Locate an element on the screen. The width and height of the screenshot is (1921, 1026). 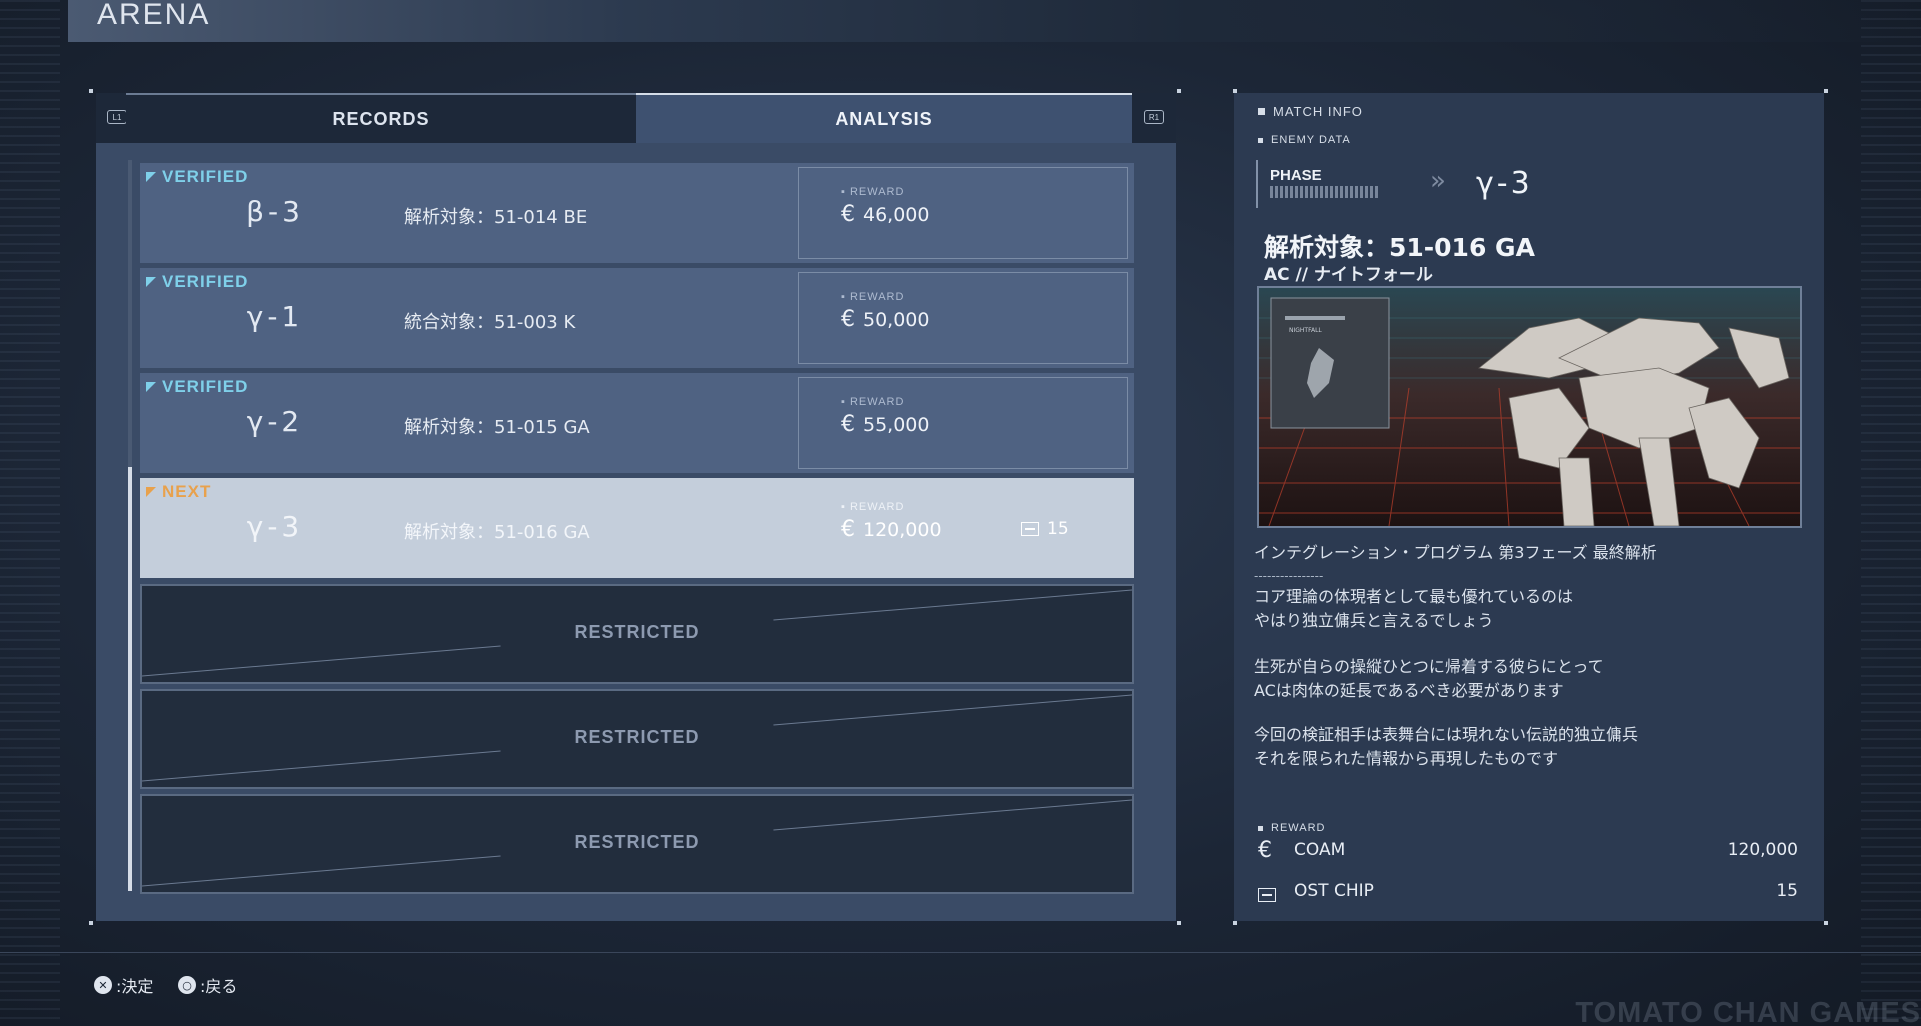
target-label: 解析対象：51-015 GA is located at coordinates (497, 427).